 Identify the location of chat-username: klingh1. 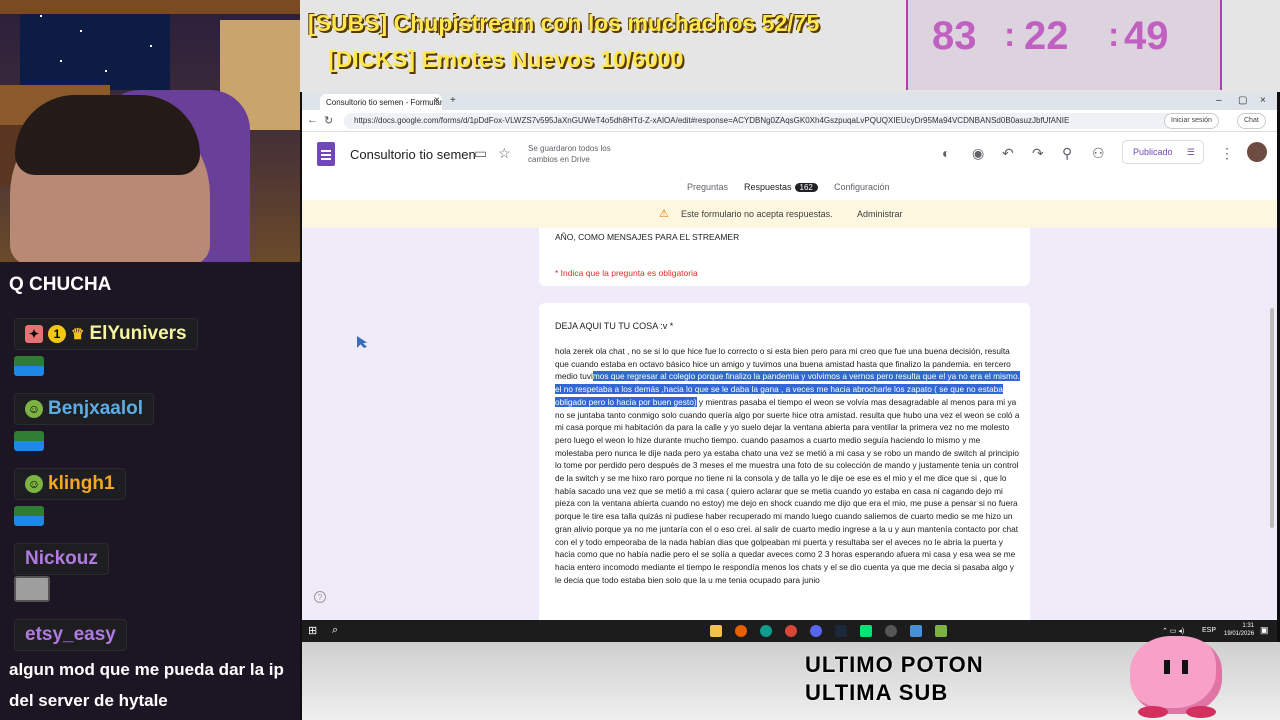
(81, 483).